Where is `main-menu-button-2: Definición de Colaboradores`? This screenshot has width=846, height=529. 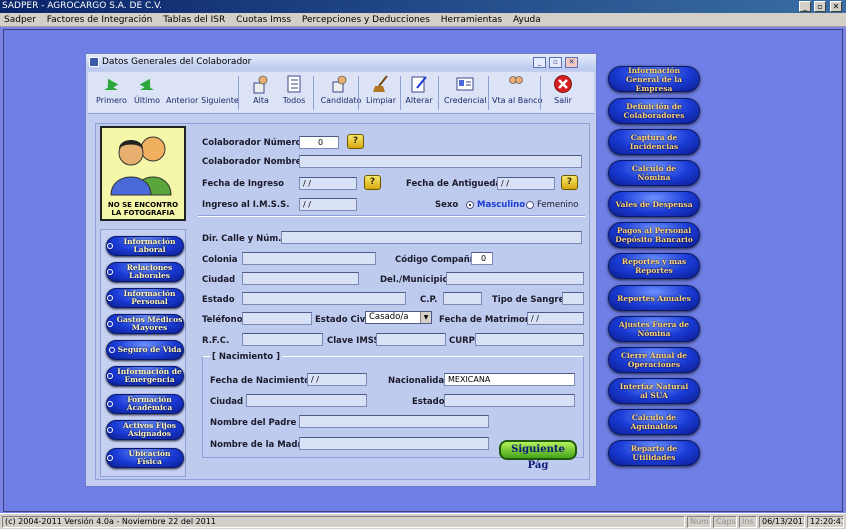
main-menu-button-2: Definición de Colaboradores is located at coordinates (654, 111).